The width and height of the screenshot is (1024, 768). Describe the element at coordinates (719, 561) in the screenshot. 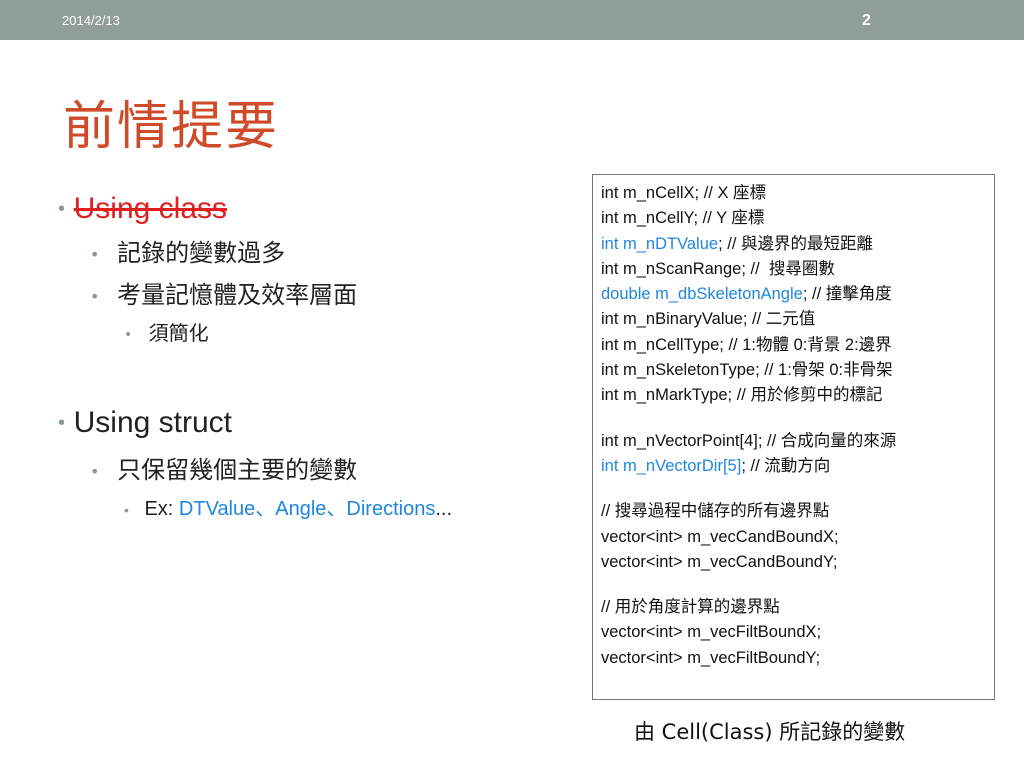

I see `code-line: vector<int> m_vecCandBoundY;` at that location.